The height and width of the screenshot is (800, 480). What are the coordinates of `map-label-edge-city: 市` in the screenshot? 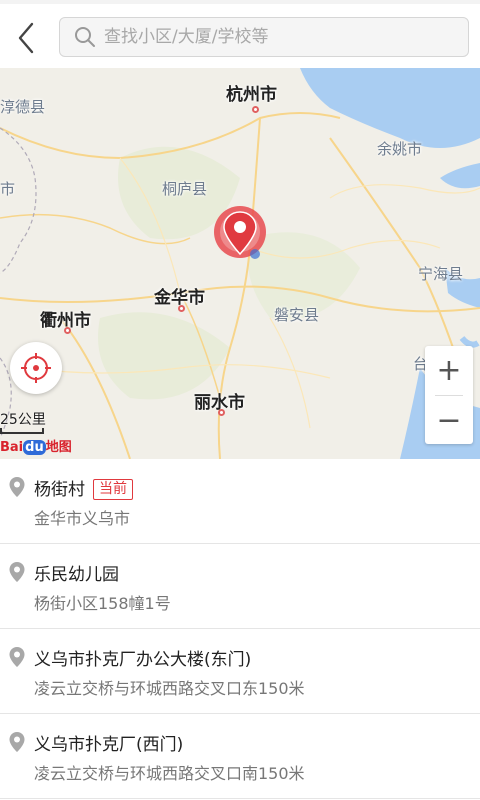 It's located at (8, 189).